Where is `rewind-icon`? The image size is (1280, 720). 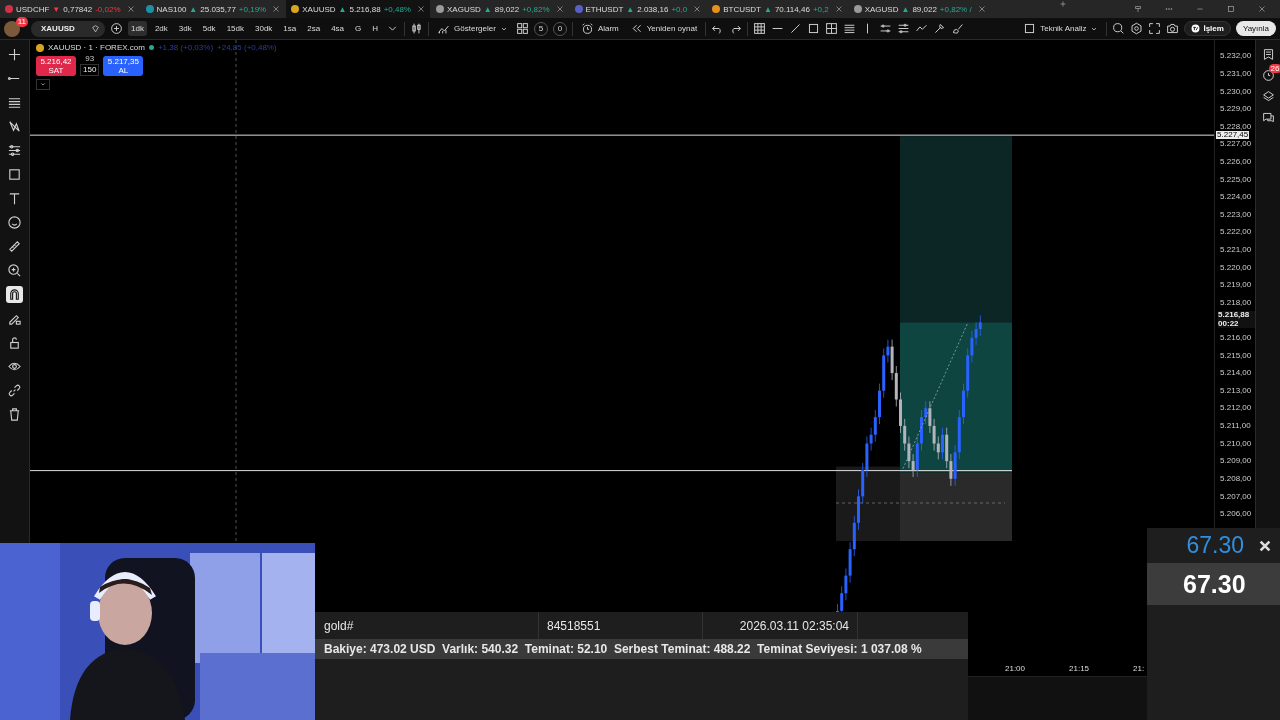 rewind-icon is located at coordinates (636, 28).